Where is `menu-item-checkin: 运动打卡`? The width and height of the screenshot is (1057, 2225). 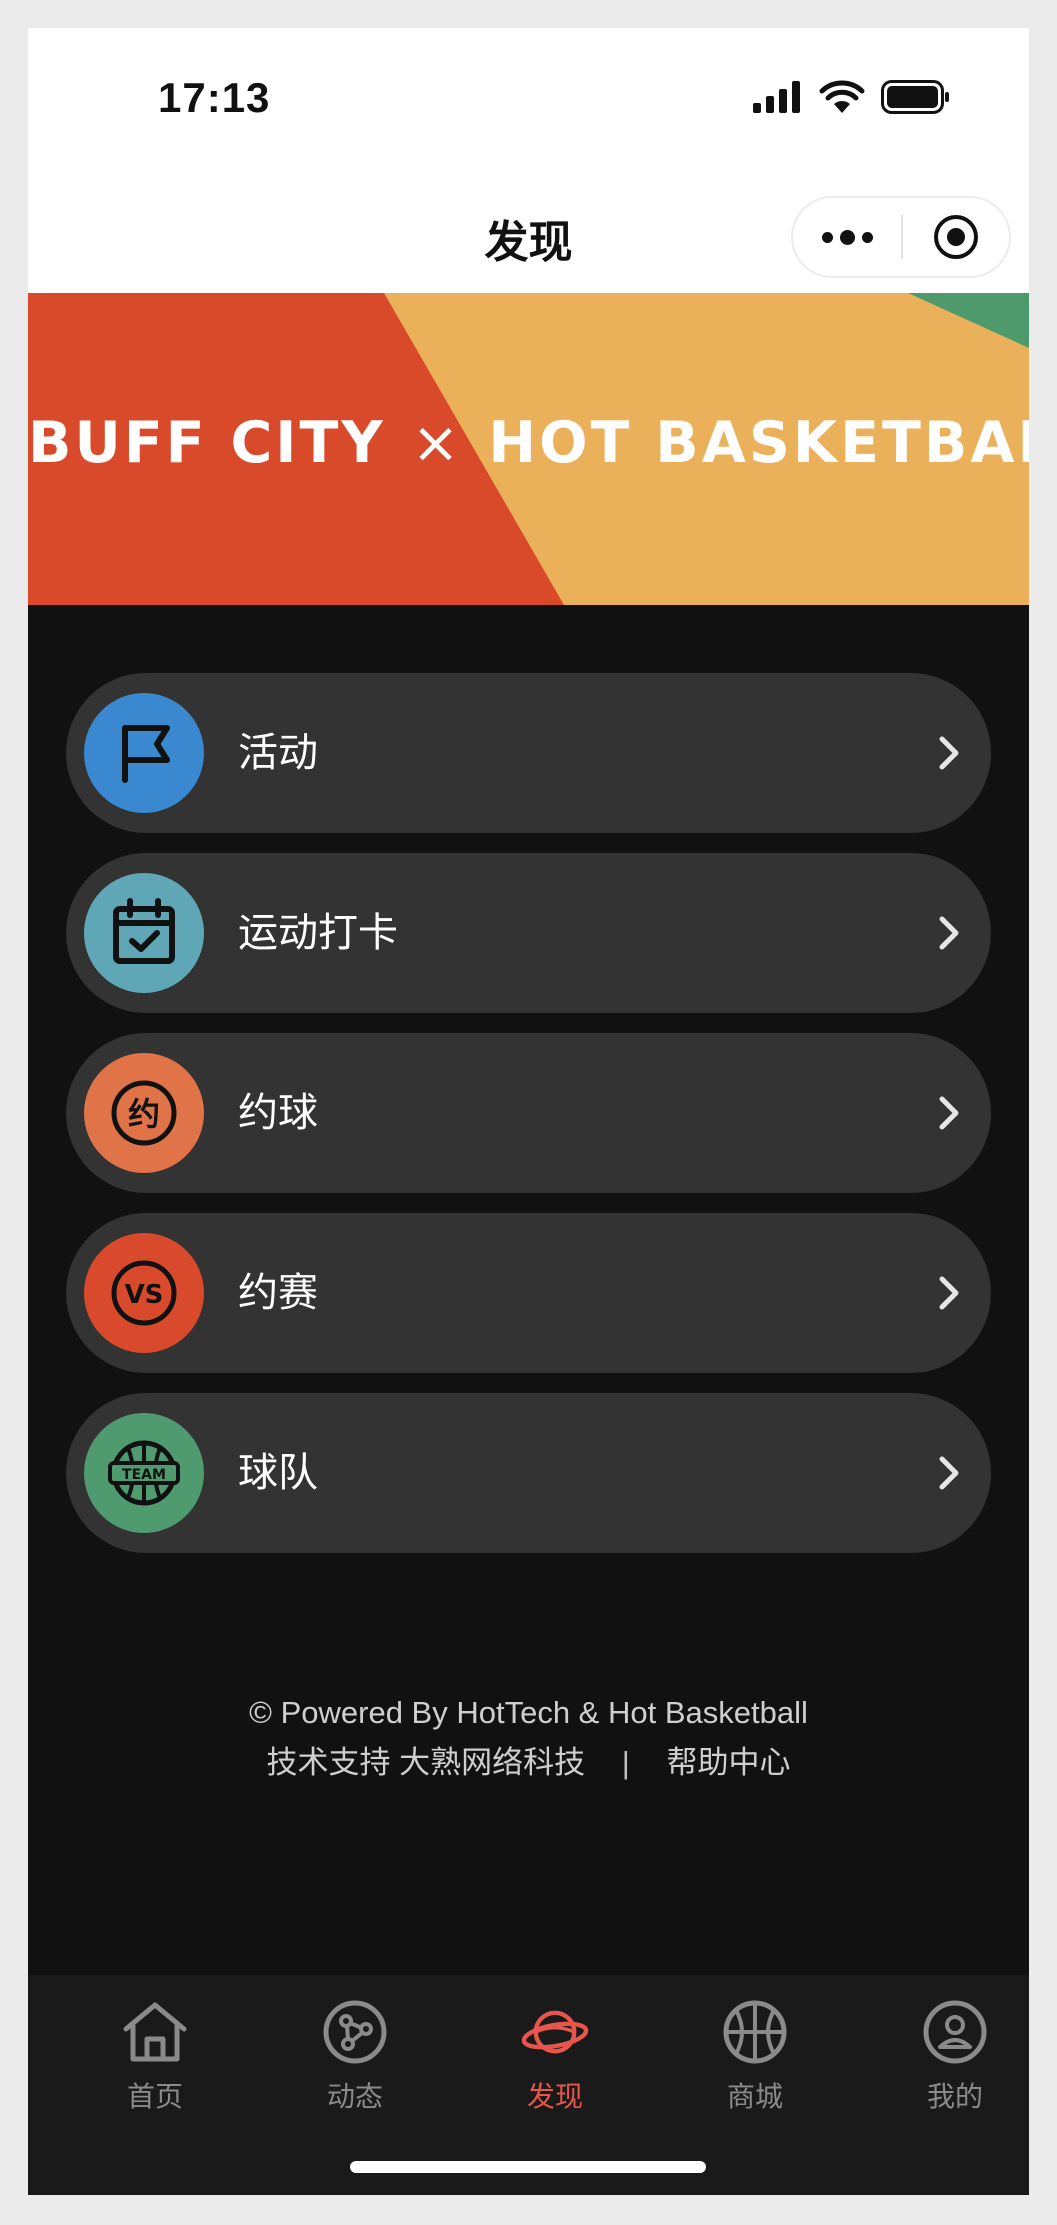
menu-item-checkin: 运动打卡 is located at coordinates (528, 933).